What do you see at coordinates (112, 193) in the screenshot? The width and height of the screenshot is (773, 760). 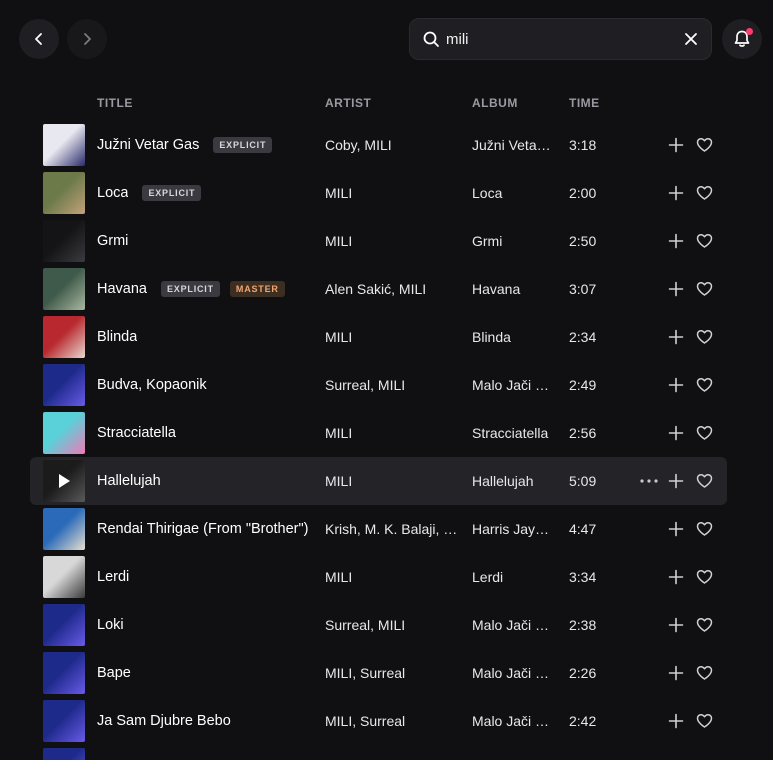 I see `track-title: Loca` at bounding box center [112, 193].